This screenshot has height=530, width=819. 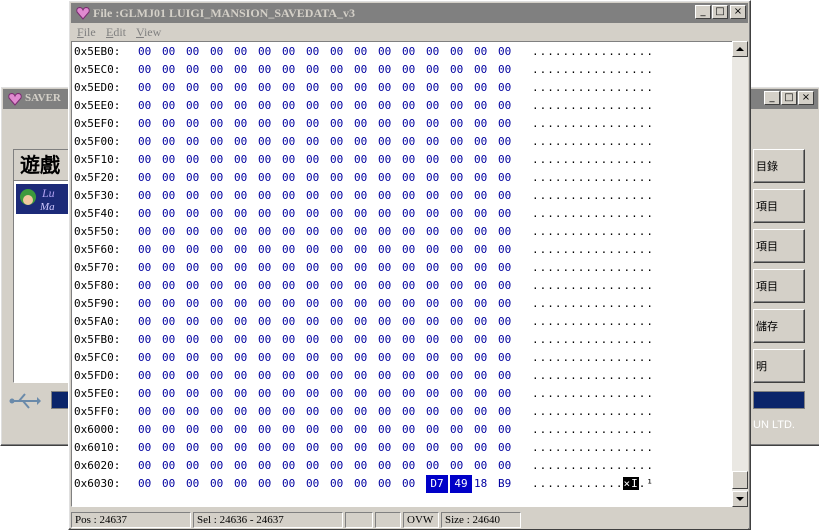 What do you see at coordinates (738, 12) in the screenshot?
I see `close-button: ×` at bounding box center [738, 12].